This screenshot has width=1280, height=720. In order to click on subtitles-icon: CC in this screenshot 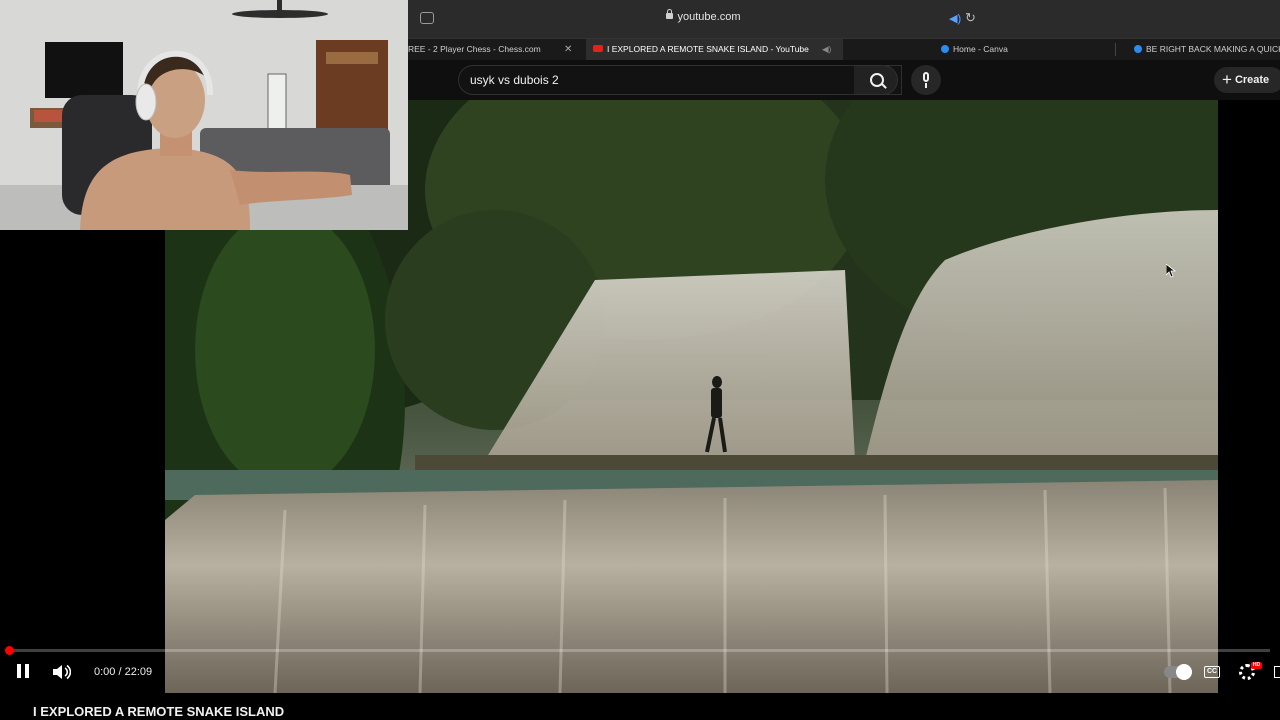, I will do `click(1212, 672)`.